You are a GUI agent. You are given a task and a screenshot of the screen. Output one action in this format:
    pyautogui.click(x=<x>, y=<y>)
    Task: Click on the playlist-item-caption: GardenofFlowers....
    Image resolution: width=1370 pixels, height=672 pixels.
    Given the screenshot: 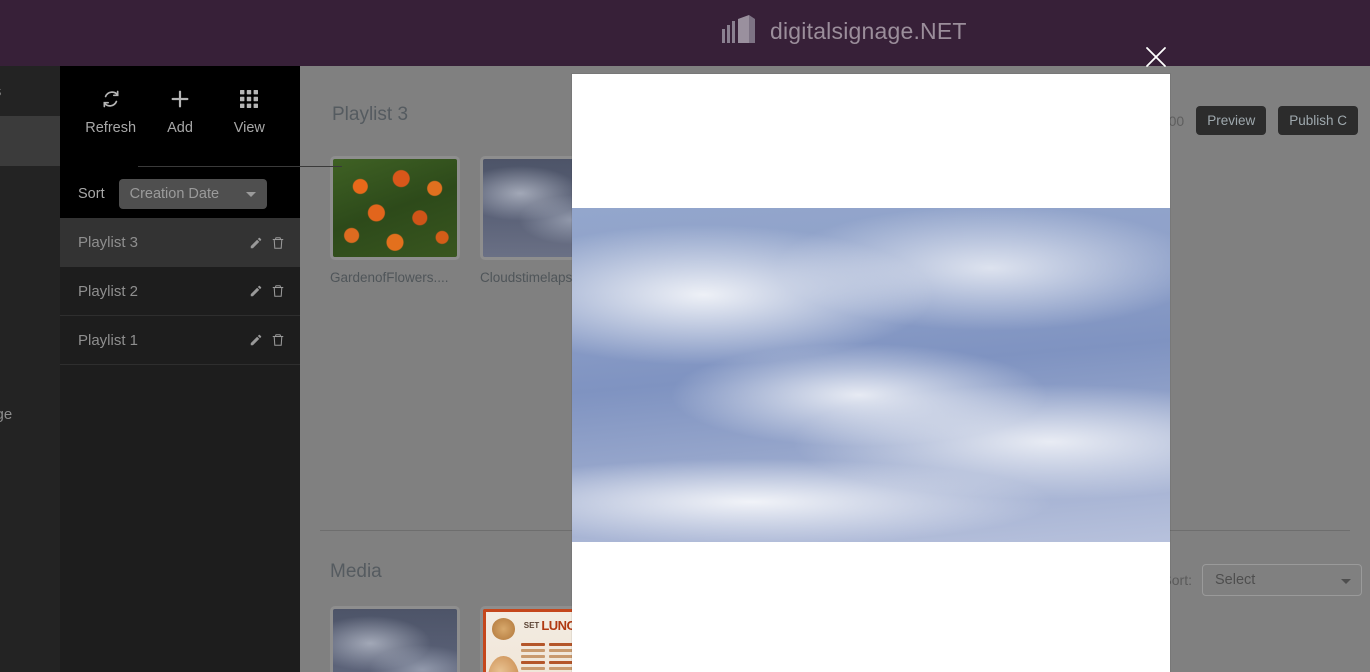 What is the action you would take?
    pyautogui.click(x=389, y=277)
    